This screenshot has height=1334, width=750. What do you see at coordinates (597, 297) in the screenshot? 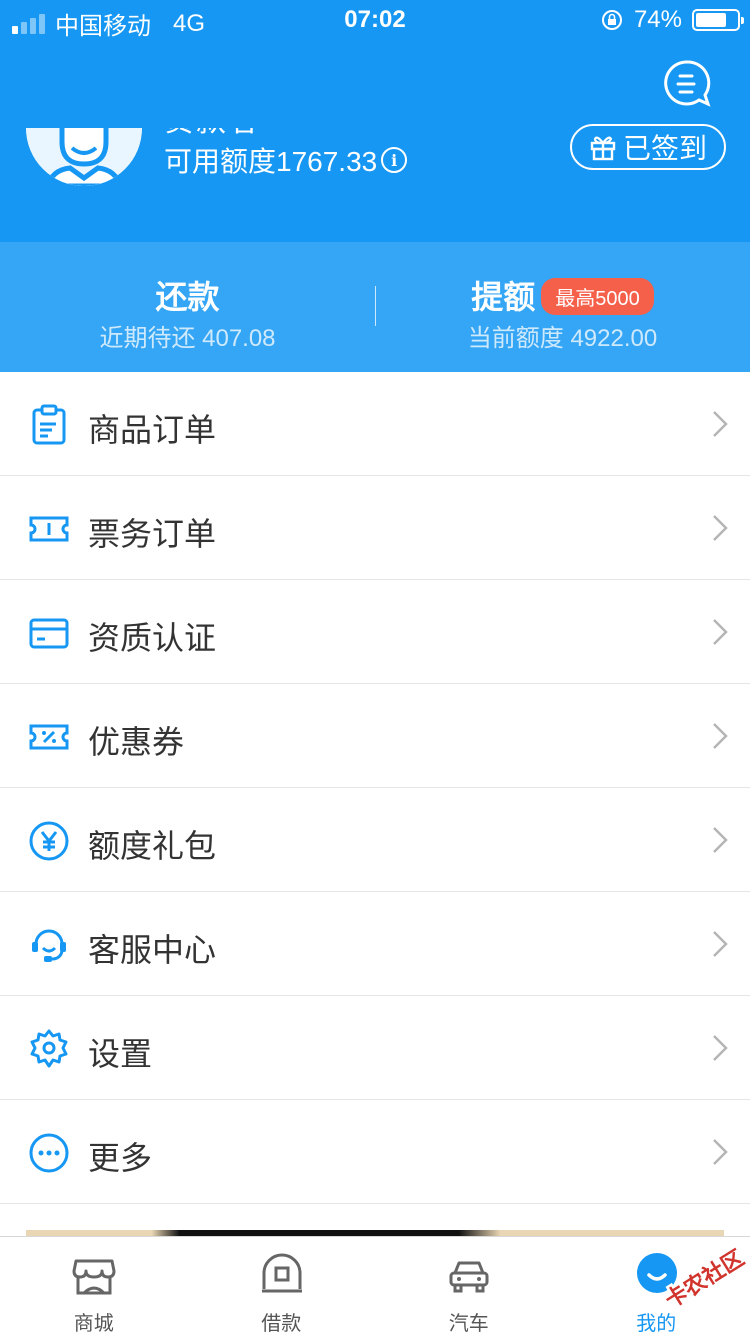
I see `raise-badge: 最高5000` at bounding box center [597, 297].